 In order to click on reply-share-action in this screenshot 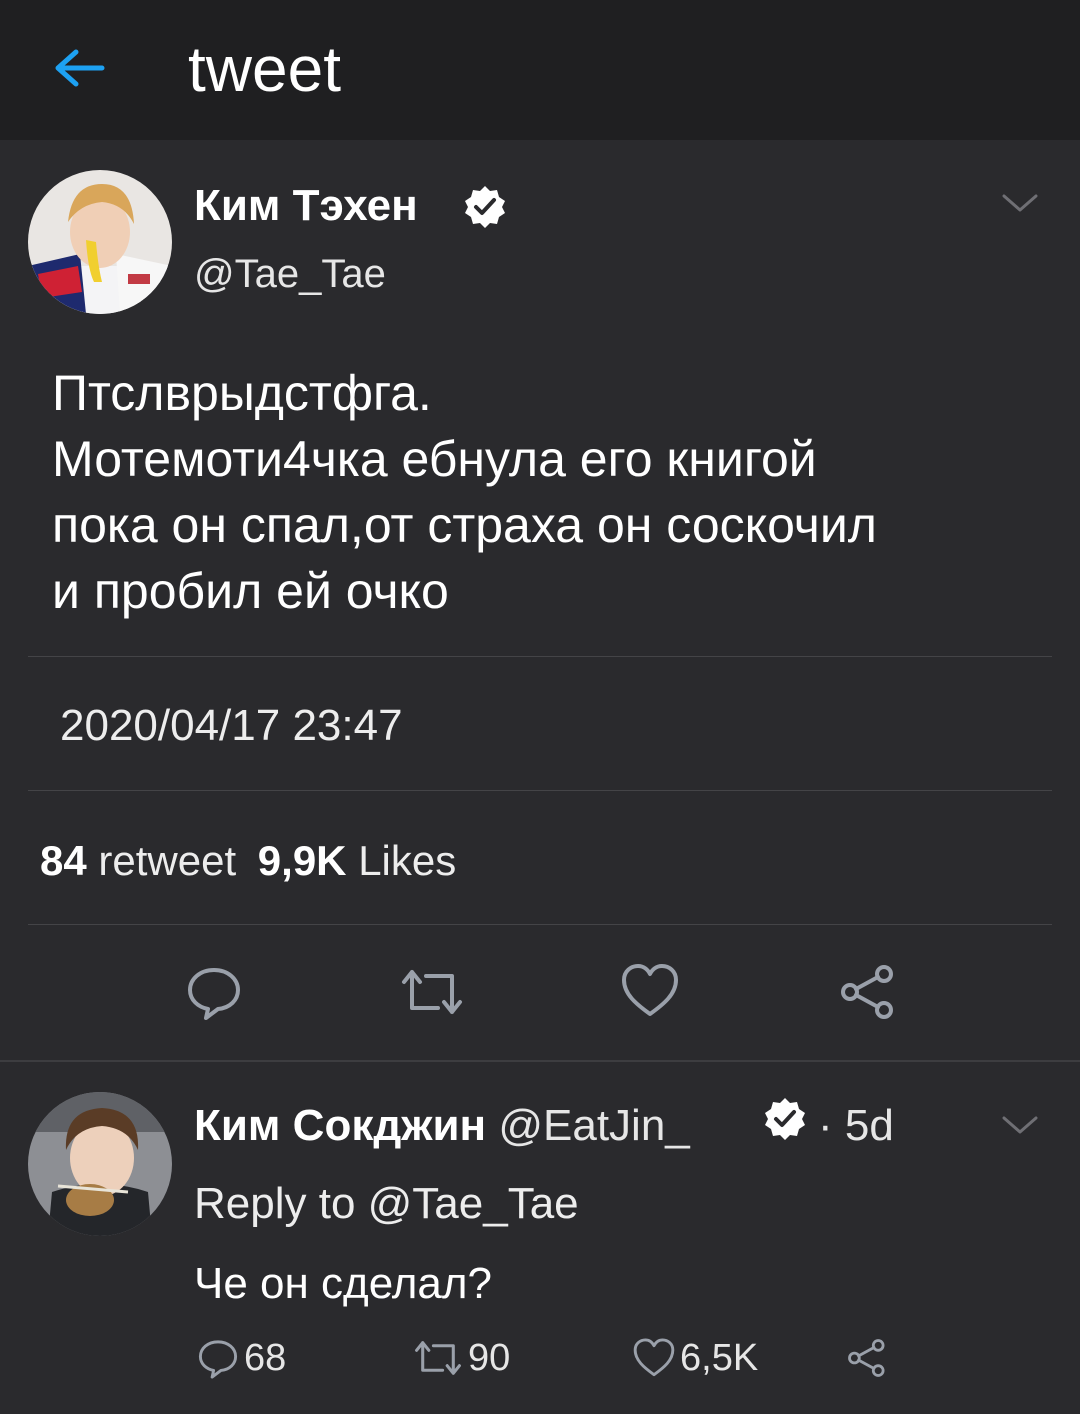, I will do `click(867, 1358)`.